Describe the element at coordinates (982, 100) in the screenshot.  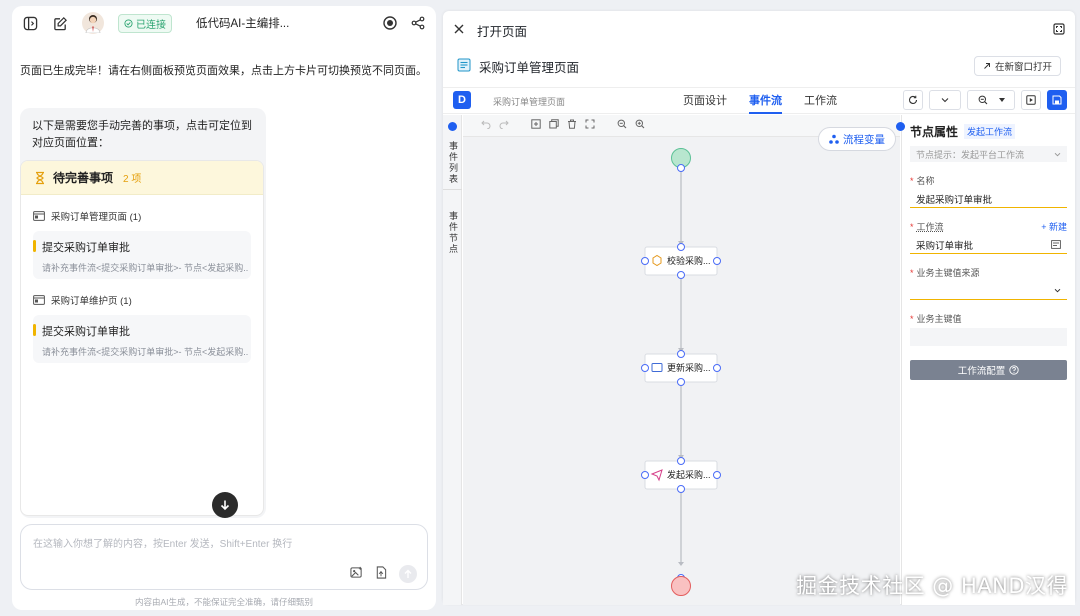
I see `zoom-out-icon` at that location.